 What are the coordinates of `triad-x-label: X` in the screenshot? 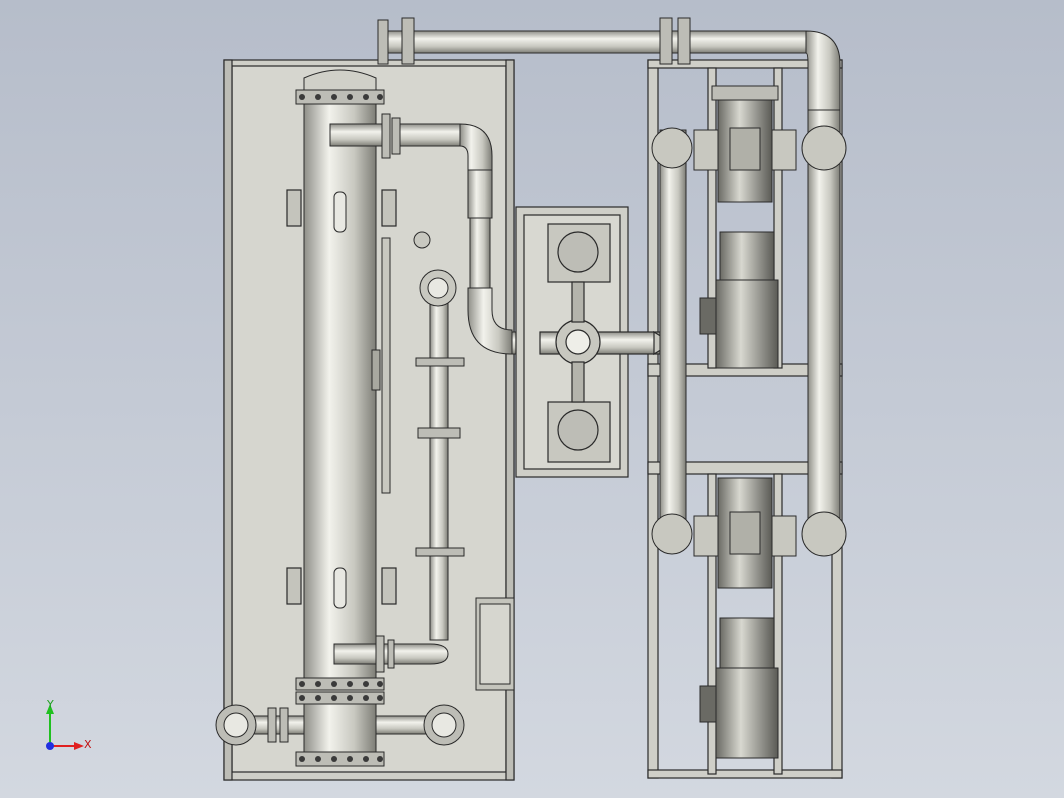 It's located at (88, 744).